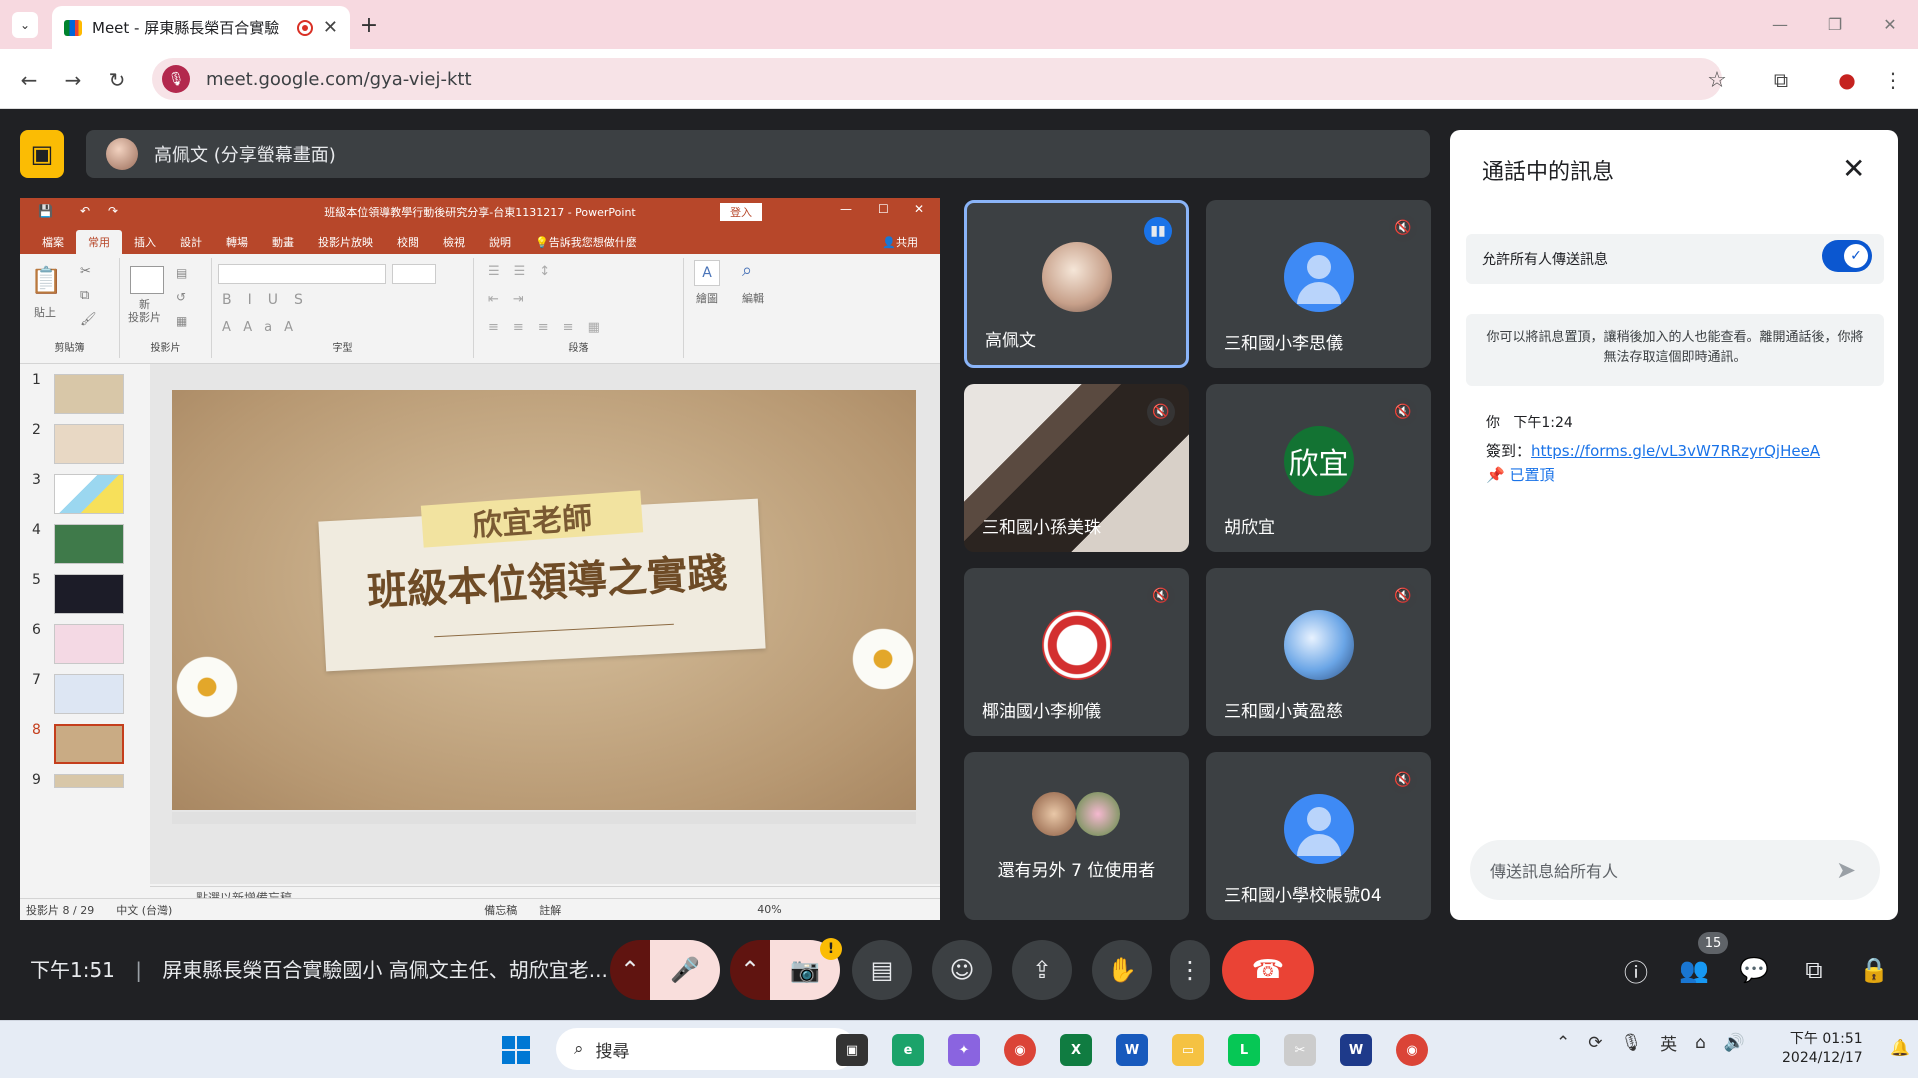  Describe the element at coordinates (1318, 836) in the screenshot. I see `participant-tile: 🔇 三和國小學校帳號04` at that location.